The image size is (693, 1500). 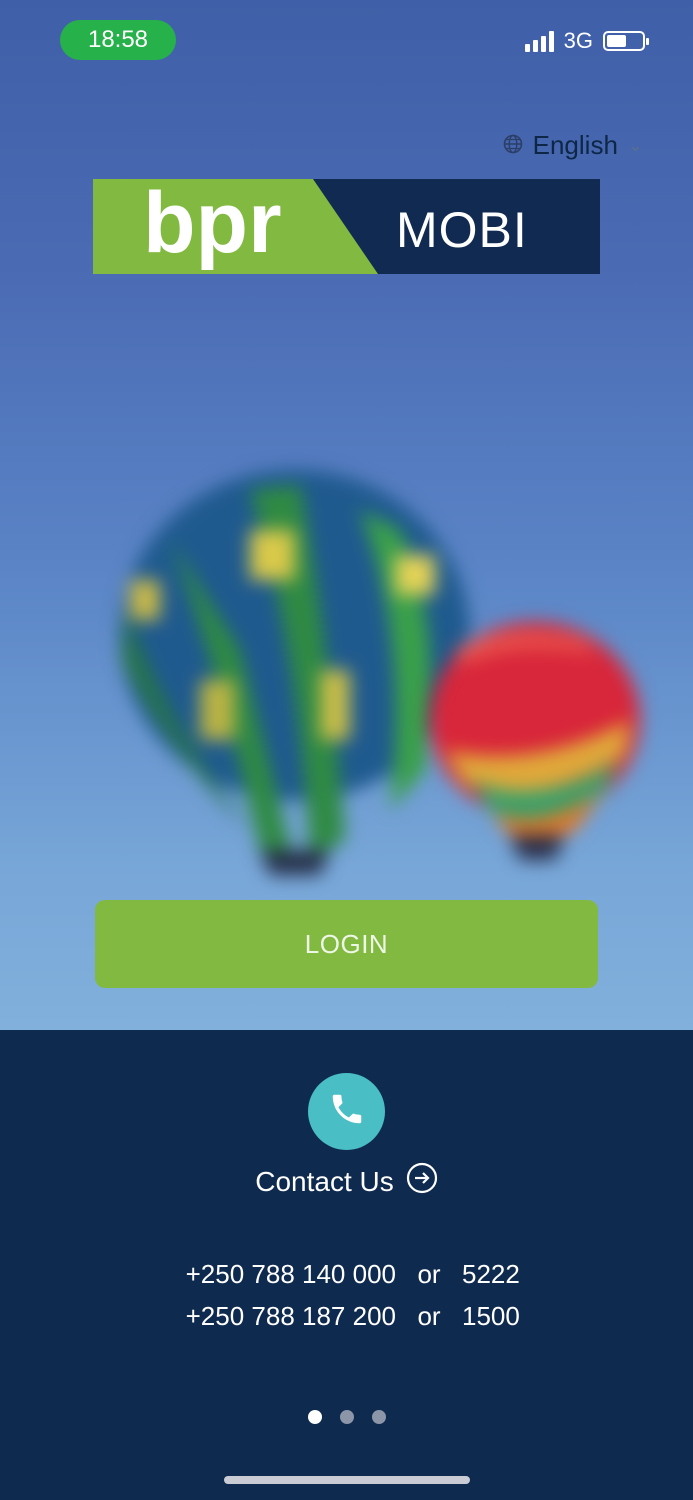 I want to click on chevron-down-icon: ⌄, so click(x=635, y=145).